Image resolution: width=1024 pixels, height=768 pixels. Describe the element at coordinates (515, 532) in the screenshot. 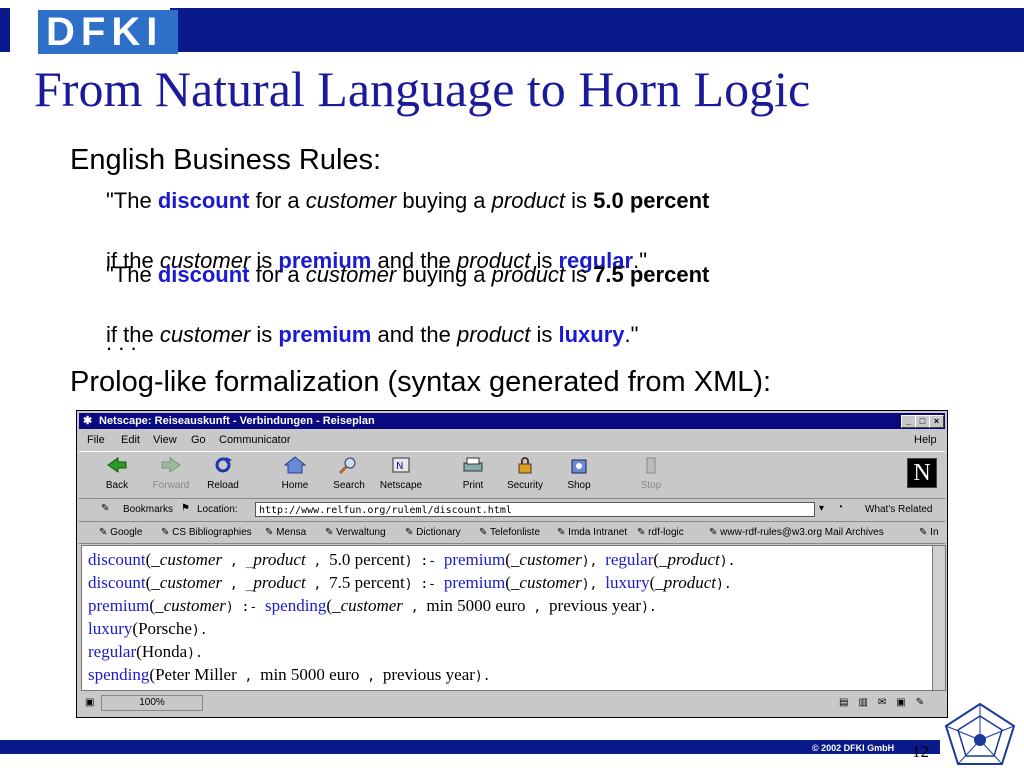

I see `bookmark-label: Telefonliste` at that location.